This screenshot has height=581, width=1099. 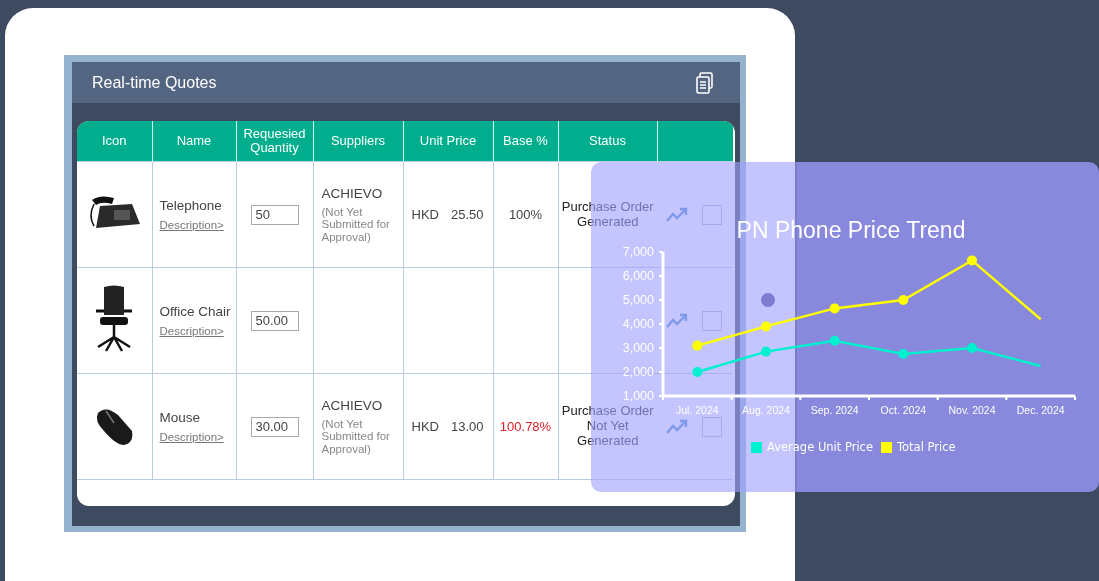 I want to click on x-tick-label: Dec. 2024, so click(x=1040, y=410).